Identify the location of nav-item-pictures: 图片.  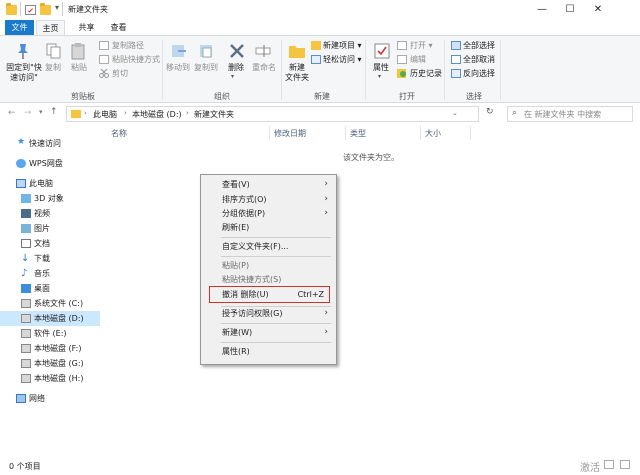
(50, 228).